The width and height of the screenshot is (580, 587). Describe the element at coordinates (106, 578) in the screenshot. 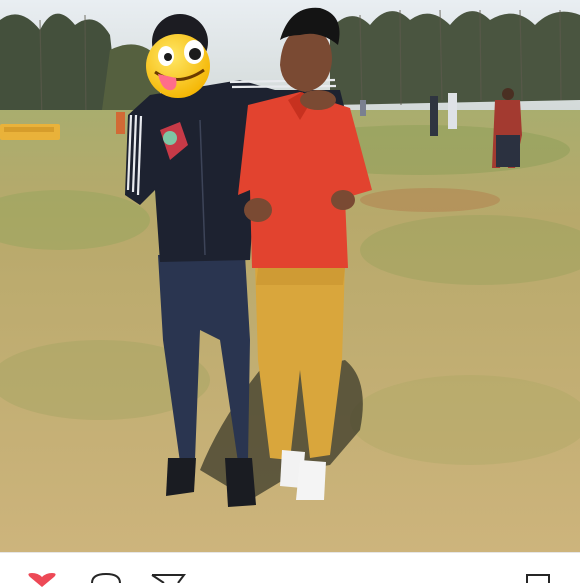

I see `comment-icon` at that location.